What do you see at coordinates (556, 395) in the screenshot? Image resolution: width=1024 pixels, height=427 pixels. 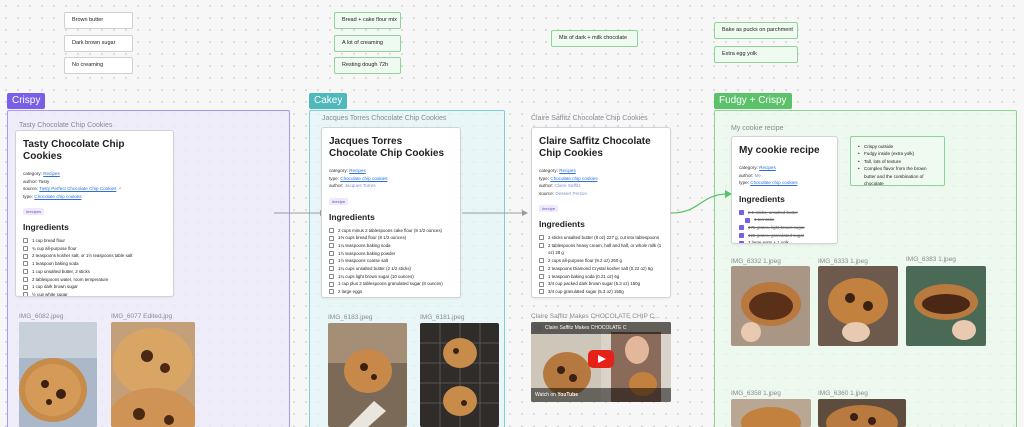 I see `watch-on-youtube: Watch on YouTube` at bounding box center [556, 395].